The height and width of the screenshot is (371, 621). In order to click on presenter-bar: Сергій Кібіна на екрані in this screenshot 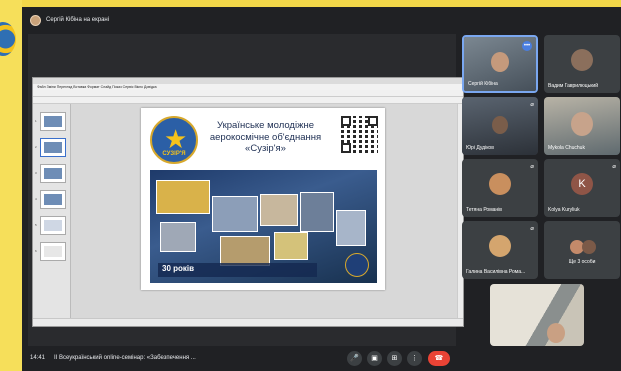, I will do `click(69, 20)`.